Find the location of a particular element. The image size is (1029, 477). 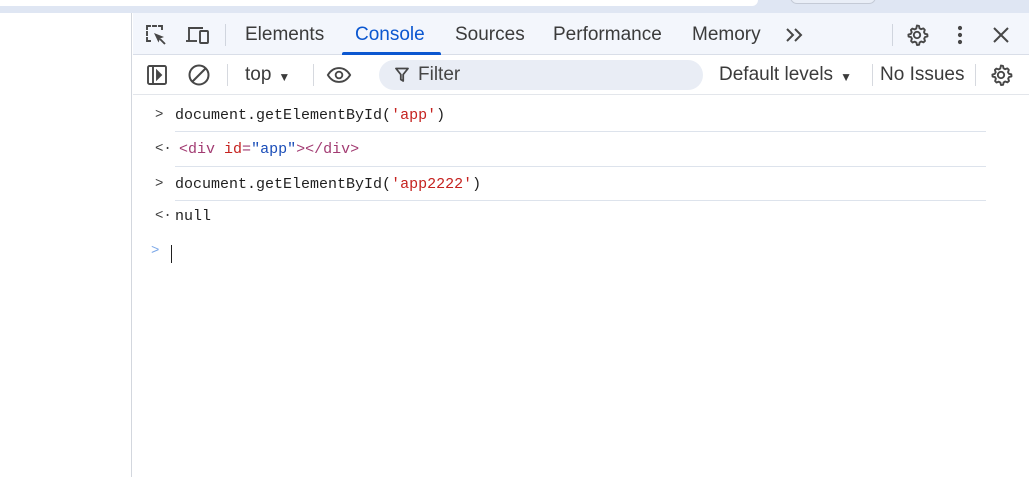

device-toolbar-icon is located at coordinates (198, 35).